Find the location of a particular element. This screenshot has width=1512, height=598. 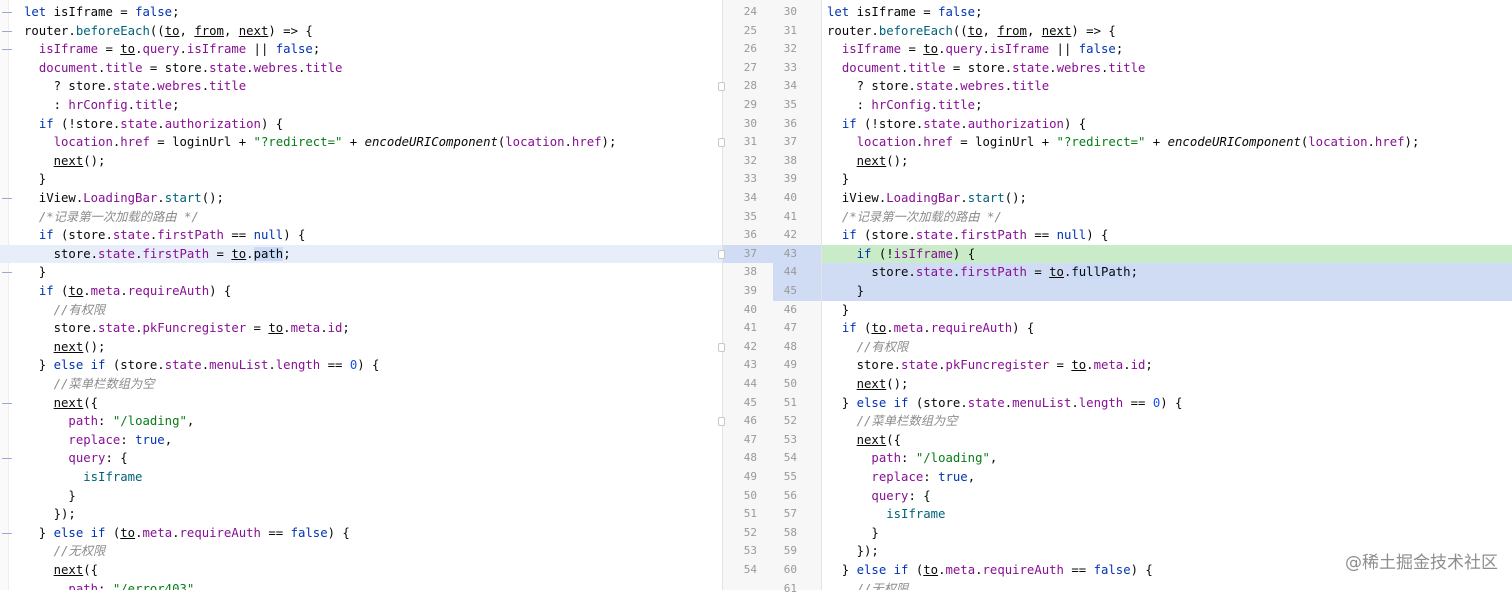

left-code-line: //无权限 is located at coordinates (361, 551).